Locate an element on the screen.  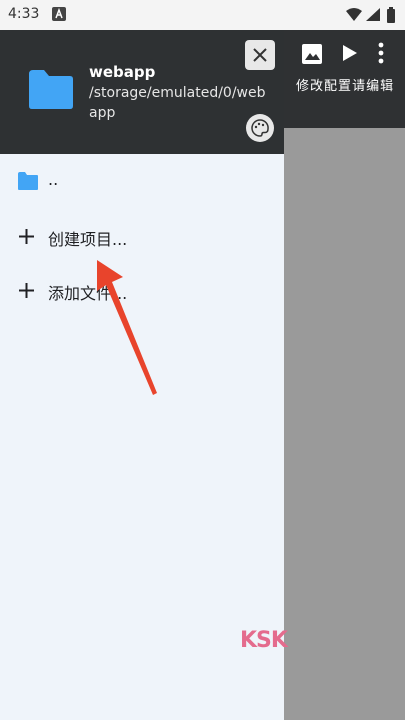
status-bar: 4:33 is located at coordinates (202, 15).